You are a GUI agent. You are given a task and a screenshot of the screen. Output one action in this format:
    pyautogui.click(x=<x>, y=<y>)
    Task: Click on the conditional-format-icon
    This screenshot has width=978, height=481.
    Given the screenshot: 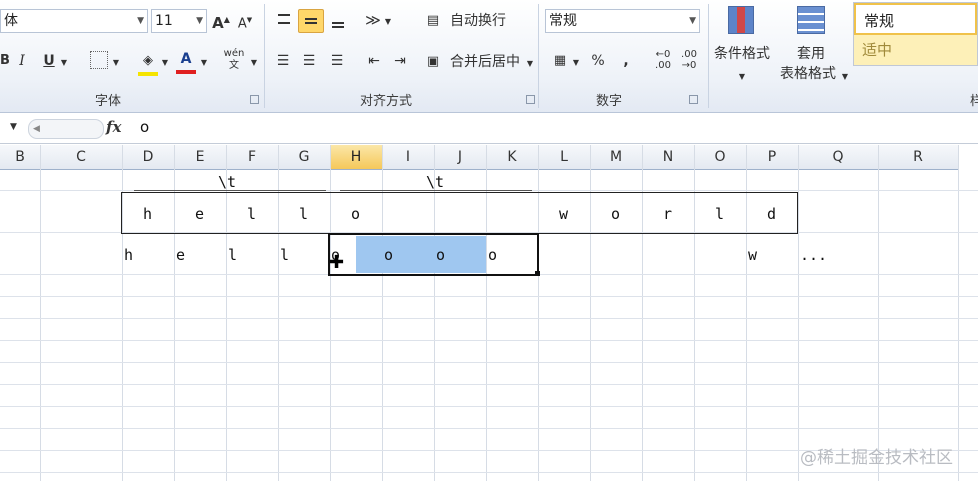 What is the action you would take?
    pyautogui.click(x=741, y=20)
    